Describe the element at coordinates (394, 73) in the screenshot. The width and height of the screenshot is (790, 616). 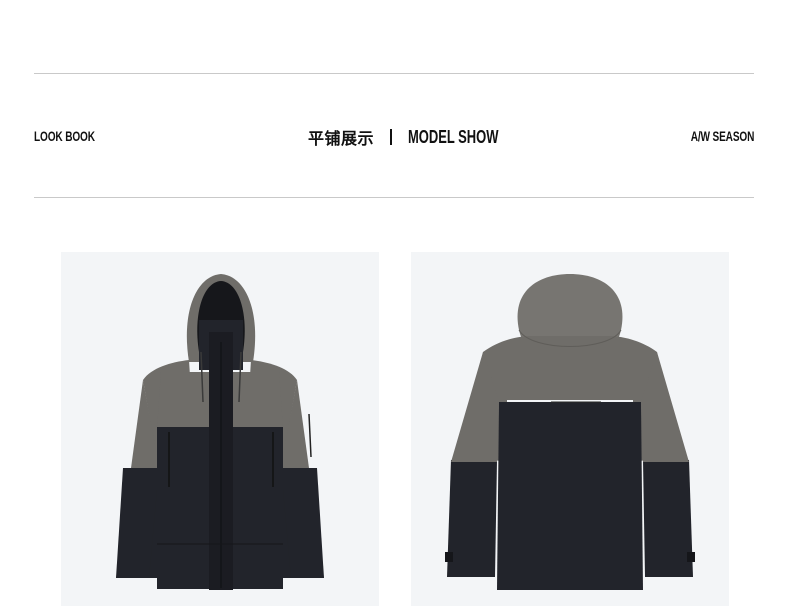
I see `top-divider` at that location.